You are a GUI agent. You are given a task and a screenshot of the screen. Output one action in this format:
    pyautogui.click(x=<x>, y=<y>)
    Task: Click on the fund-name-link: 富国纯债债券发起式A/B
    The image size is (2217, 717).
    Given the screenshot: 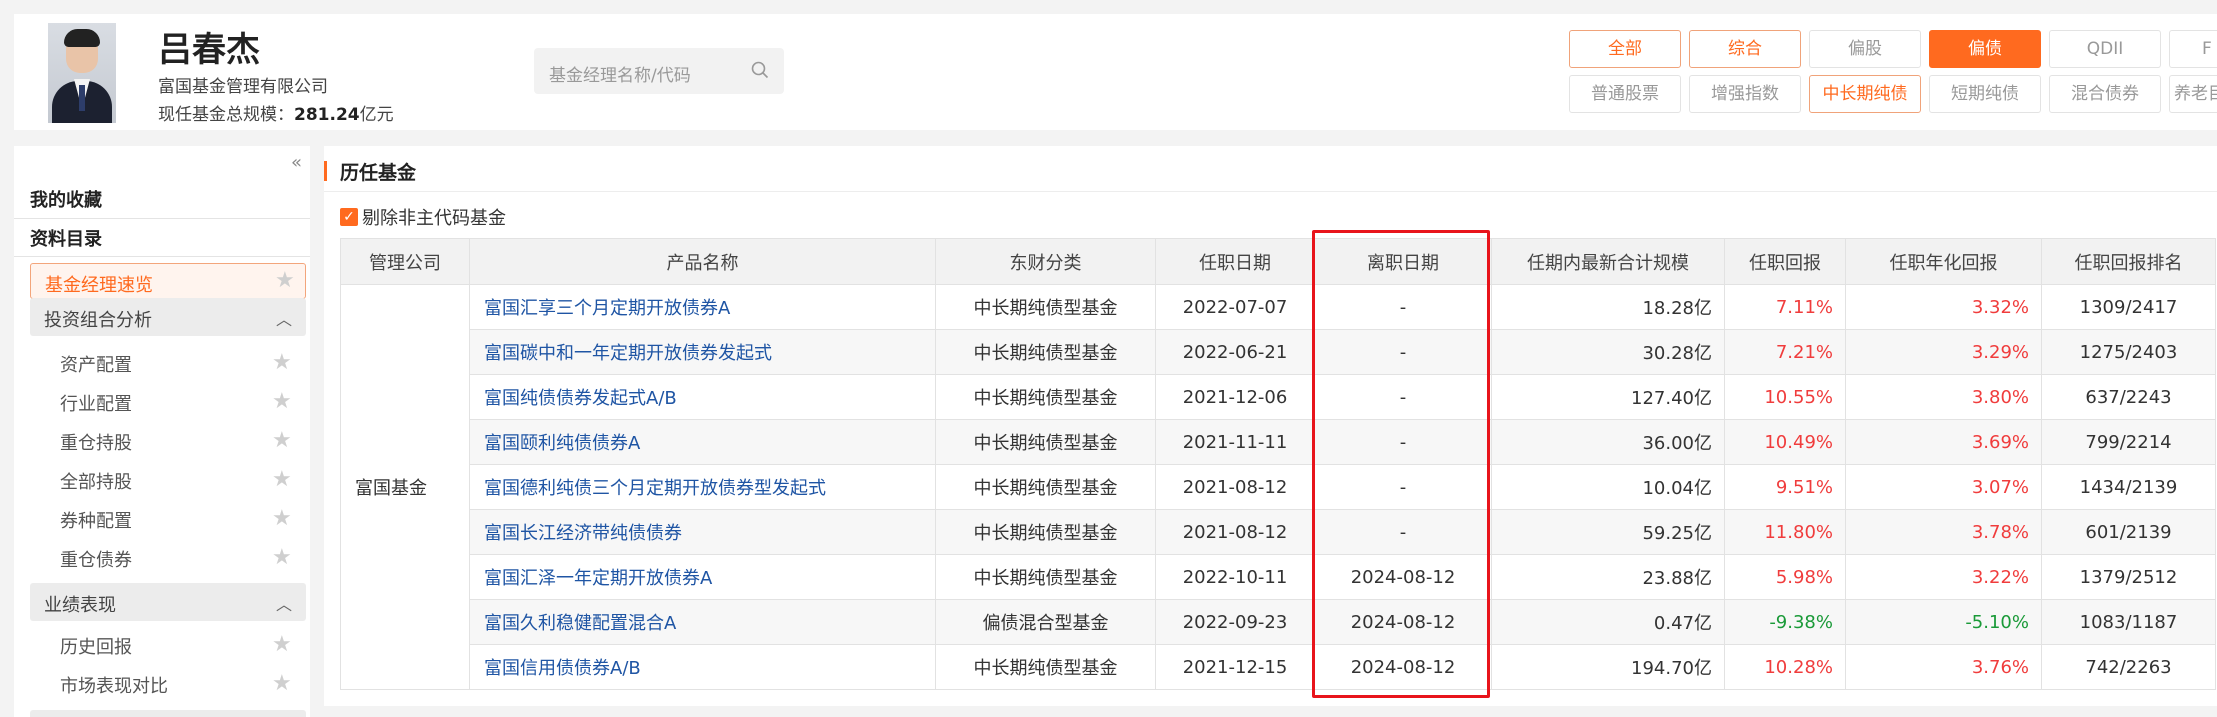 What is the action you would take?
    pyautogui.click(x=702, y=397)
    